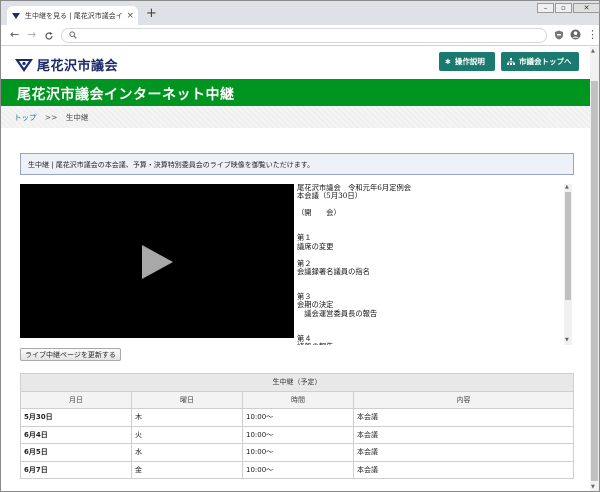 The height and width of the screenshot is (492, 600). What do you see at coordinates (594, 281) in the screenshot?
I see `page-scroll-thumb` at bounding box center [594, 281].